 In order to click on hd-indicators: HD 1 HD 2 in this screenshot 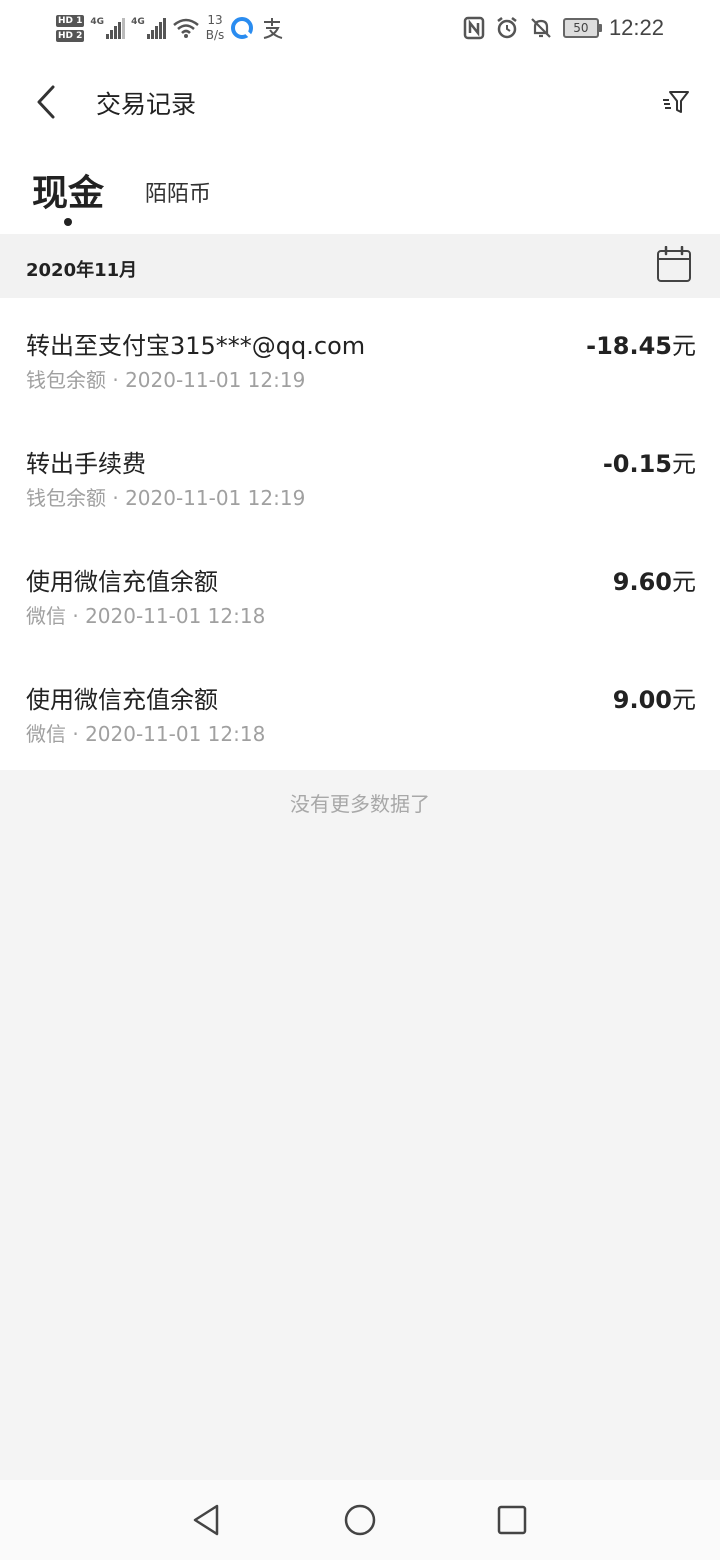, I will do `click(70, 28)`.